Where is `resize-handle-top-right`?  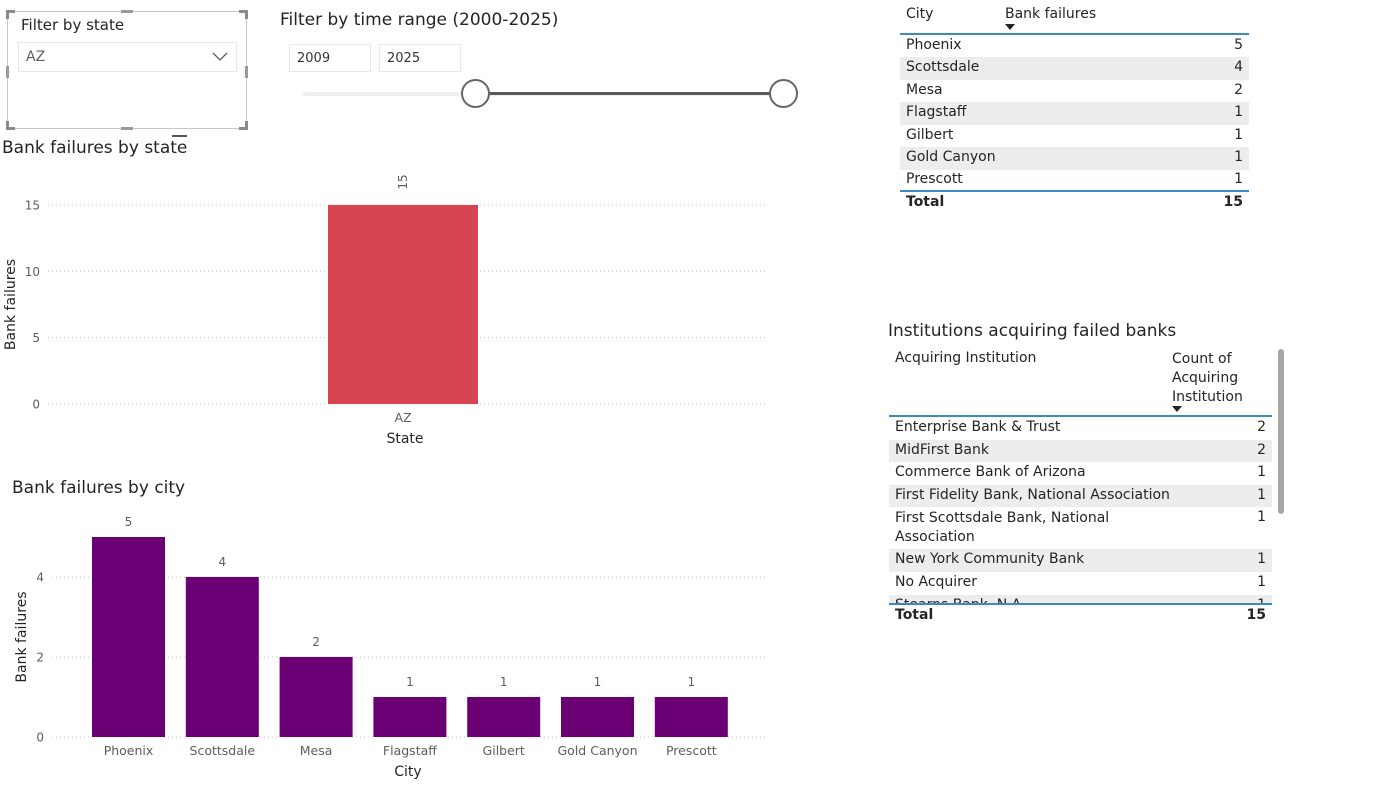 resize-handle-top-right is located at coordinates (243, 14).